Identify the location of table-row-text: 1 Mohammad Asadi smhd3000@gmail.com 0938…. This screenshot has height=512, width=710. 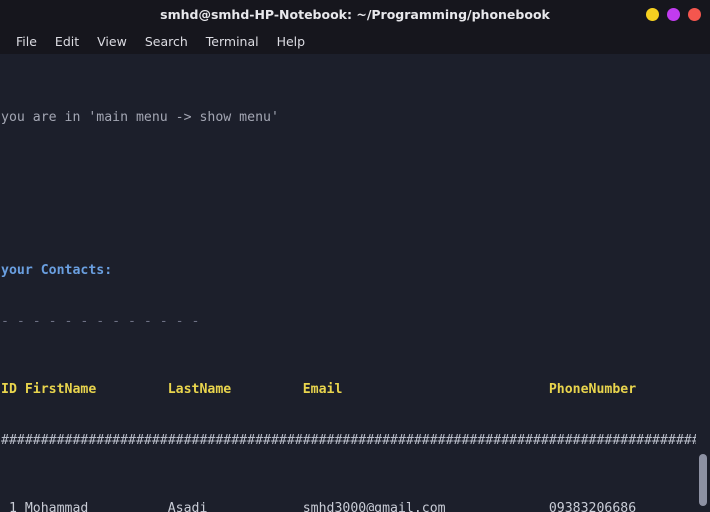
(319, 506).